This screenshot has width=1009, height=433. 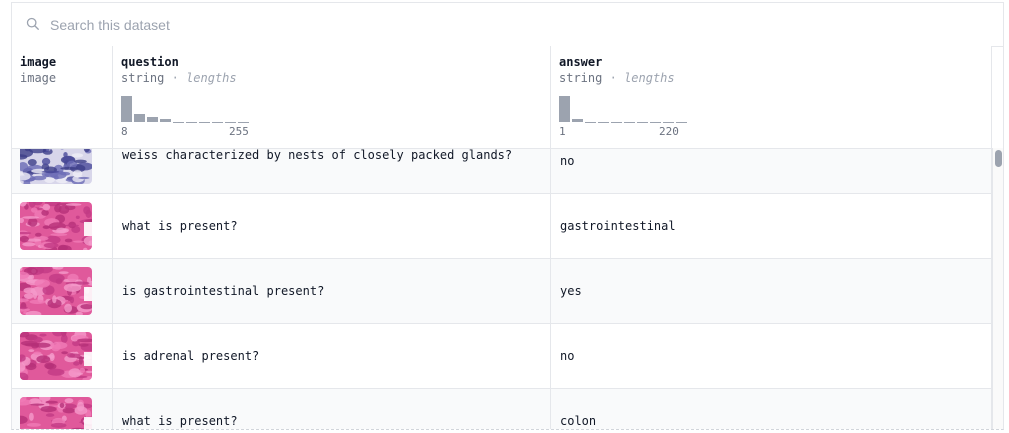 What do you see at coordinates (124, 131) in the screenshot?
I see `histogram-min: 8` at bounding box center [124, 131].